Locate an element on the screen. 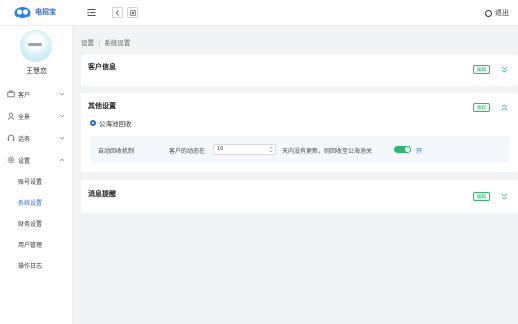  breadcrumb-root: 设置 is located at coordinates (87, 43).